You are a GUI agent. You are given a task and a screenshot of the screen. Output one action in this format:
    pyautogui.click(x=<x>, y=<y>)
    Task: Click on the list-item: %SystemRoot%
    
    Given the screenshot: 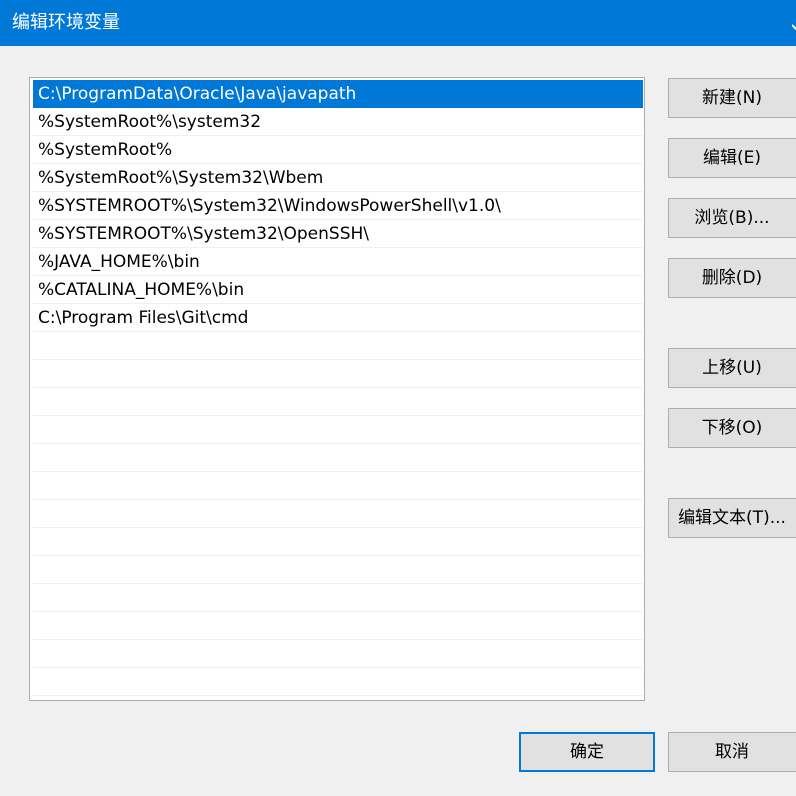 What is the action you would take?
    pyautogui.click(x=338, y=150)
    